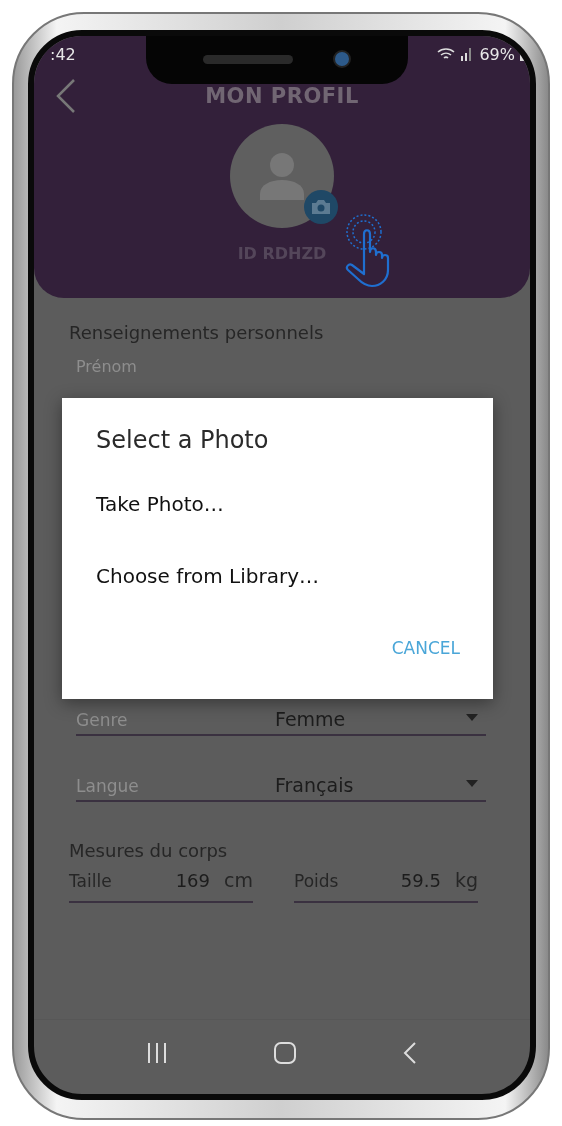 This screenshot has height=1126, width=562. What do you see at coordinates (183, 440) in the screenshot?
I see `dialog-title: Select a Photo` at bounding box center [183, 440].